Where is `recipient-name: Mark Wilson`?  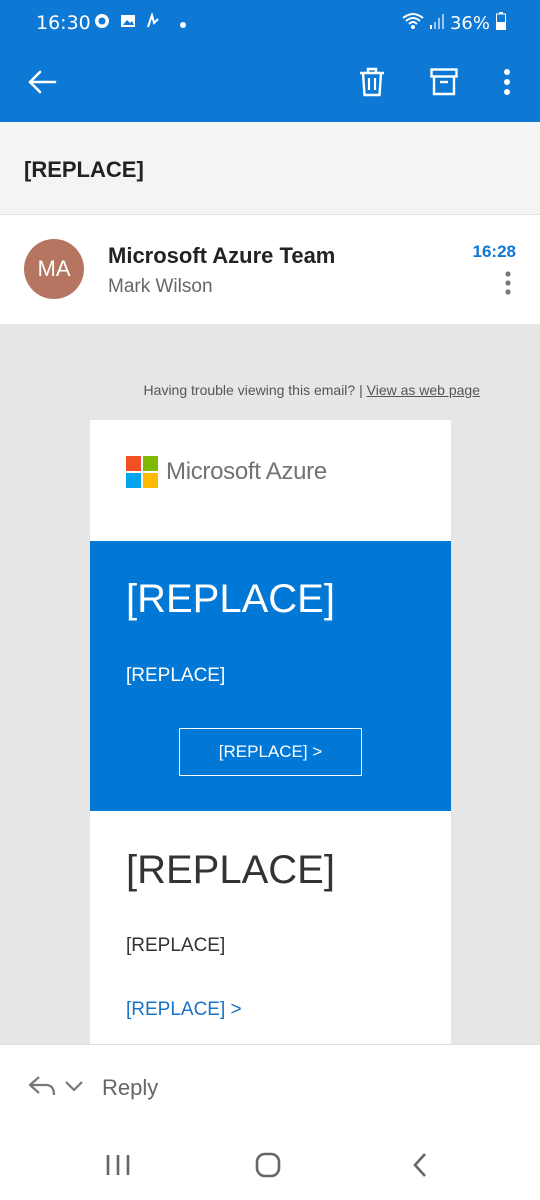
recipient-name: Mark Wilson is located at coordinates (160, 286).